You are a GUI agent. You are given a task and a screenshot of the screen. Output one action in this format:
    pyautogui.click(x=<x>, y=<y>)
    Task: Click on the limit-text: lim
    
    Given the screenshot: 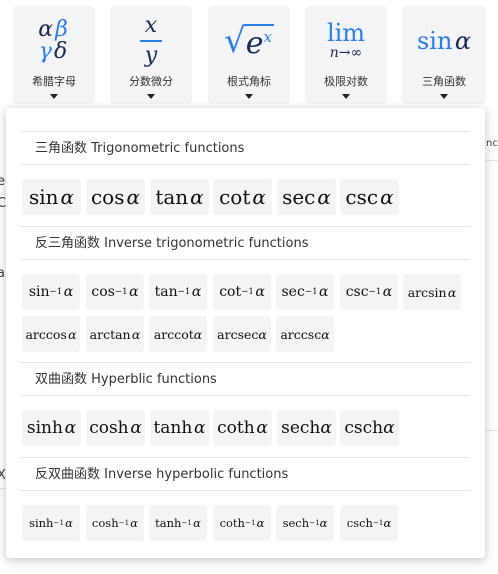 What is the action you would take?
    pyautogui.click(x=346, y=33)
    